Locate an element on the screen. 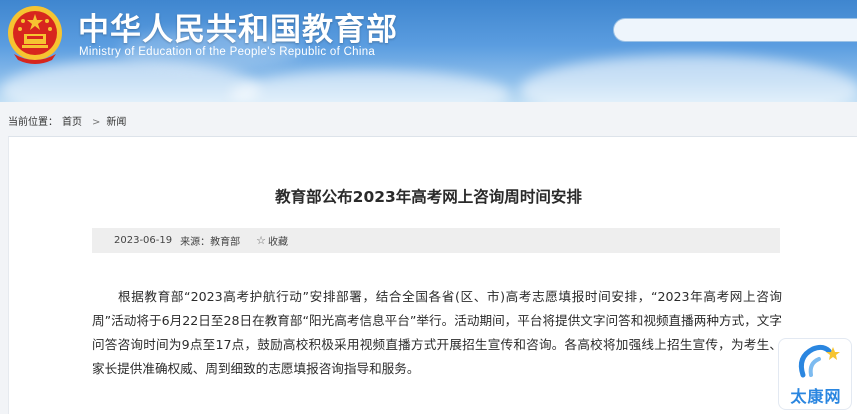  article-meta-bar: 2023-06-19 来源：教育部 ☆ 收藏 is located at coordinates (436, 240).